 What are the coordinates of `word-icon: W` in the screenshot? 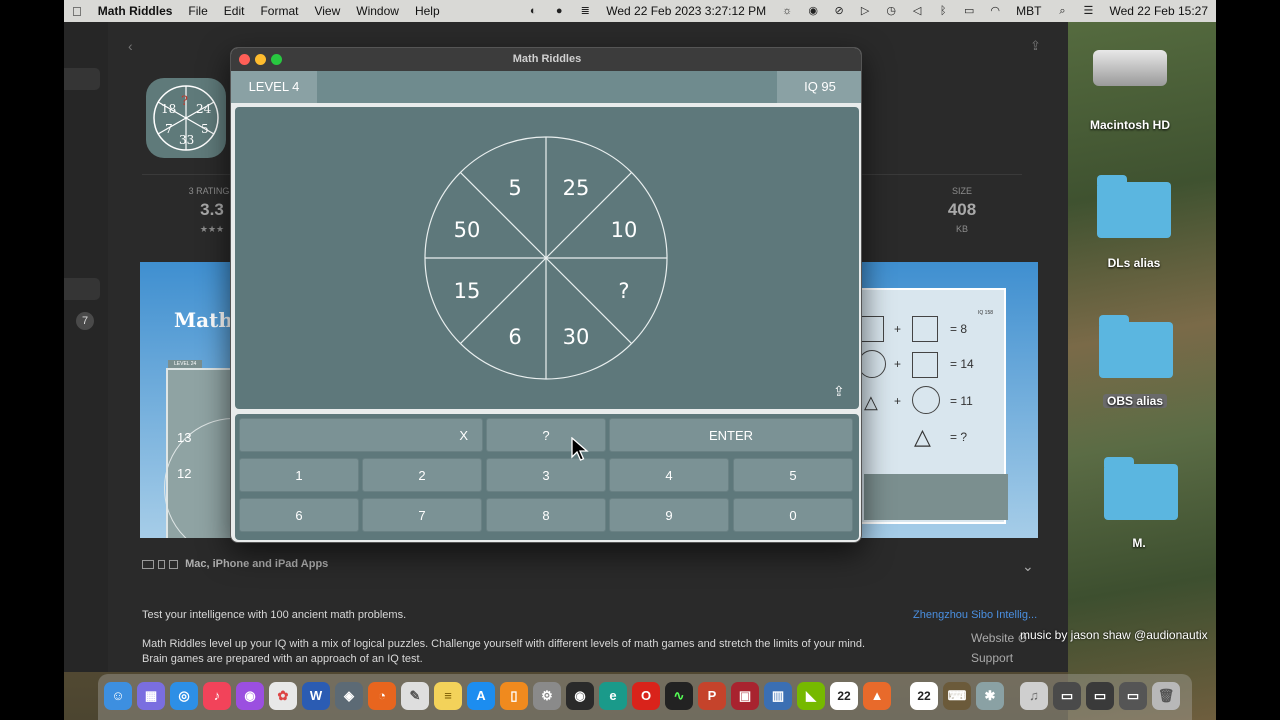 It's located at (316, 696).